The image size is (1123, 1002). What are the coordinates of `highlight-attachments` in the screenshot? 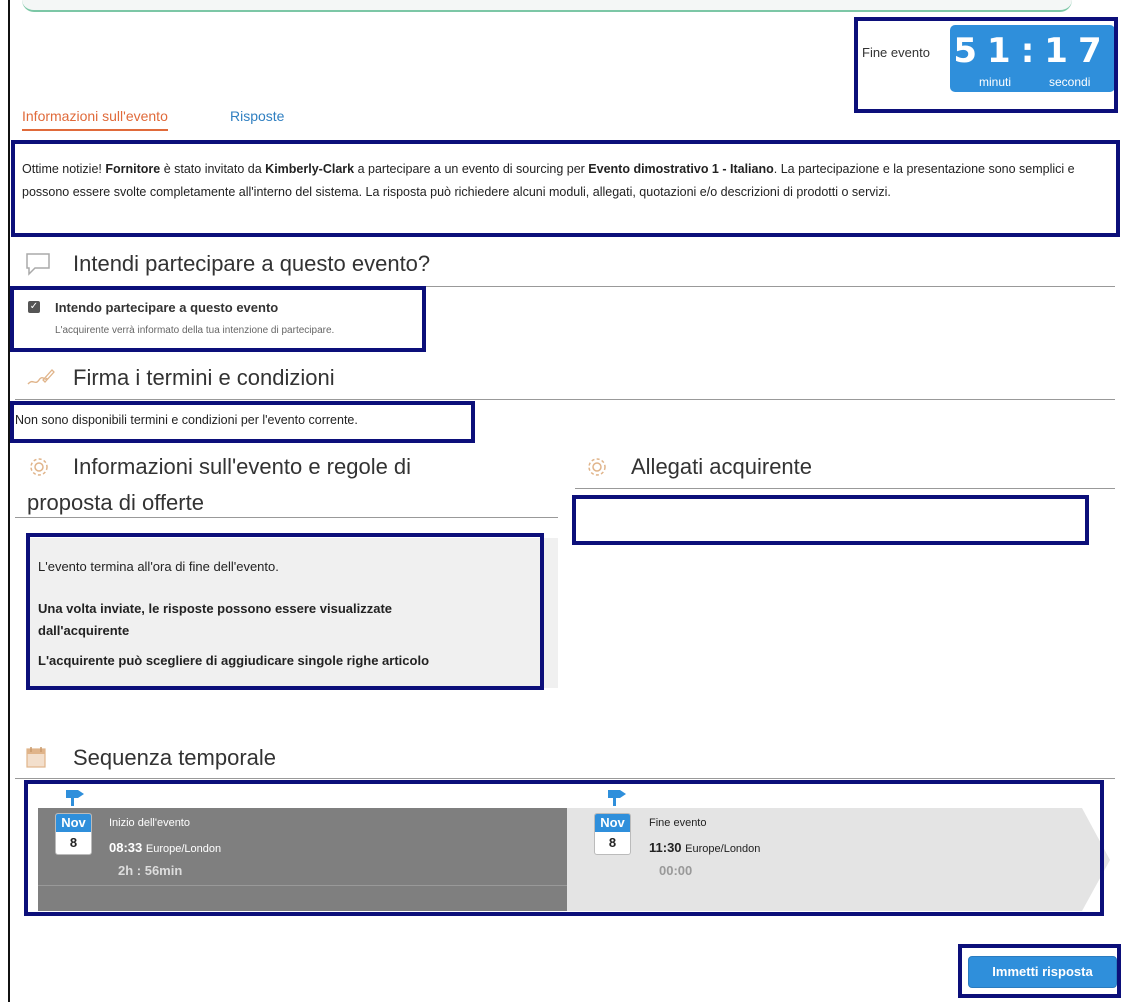 It's located at (830, 520).